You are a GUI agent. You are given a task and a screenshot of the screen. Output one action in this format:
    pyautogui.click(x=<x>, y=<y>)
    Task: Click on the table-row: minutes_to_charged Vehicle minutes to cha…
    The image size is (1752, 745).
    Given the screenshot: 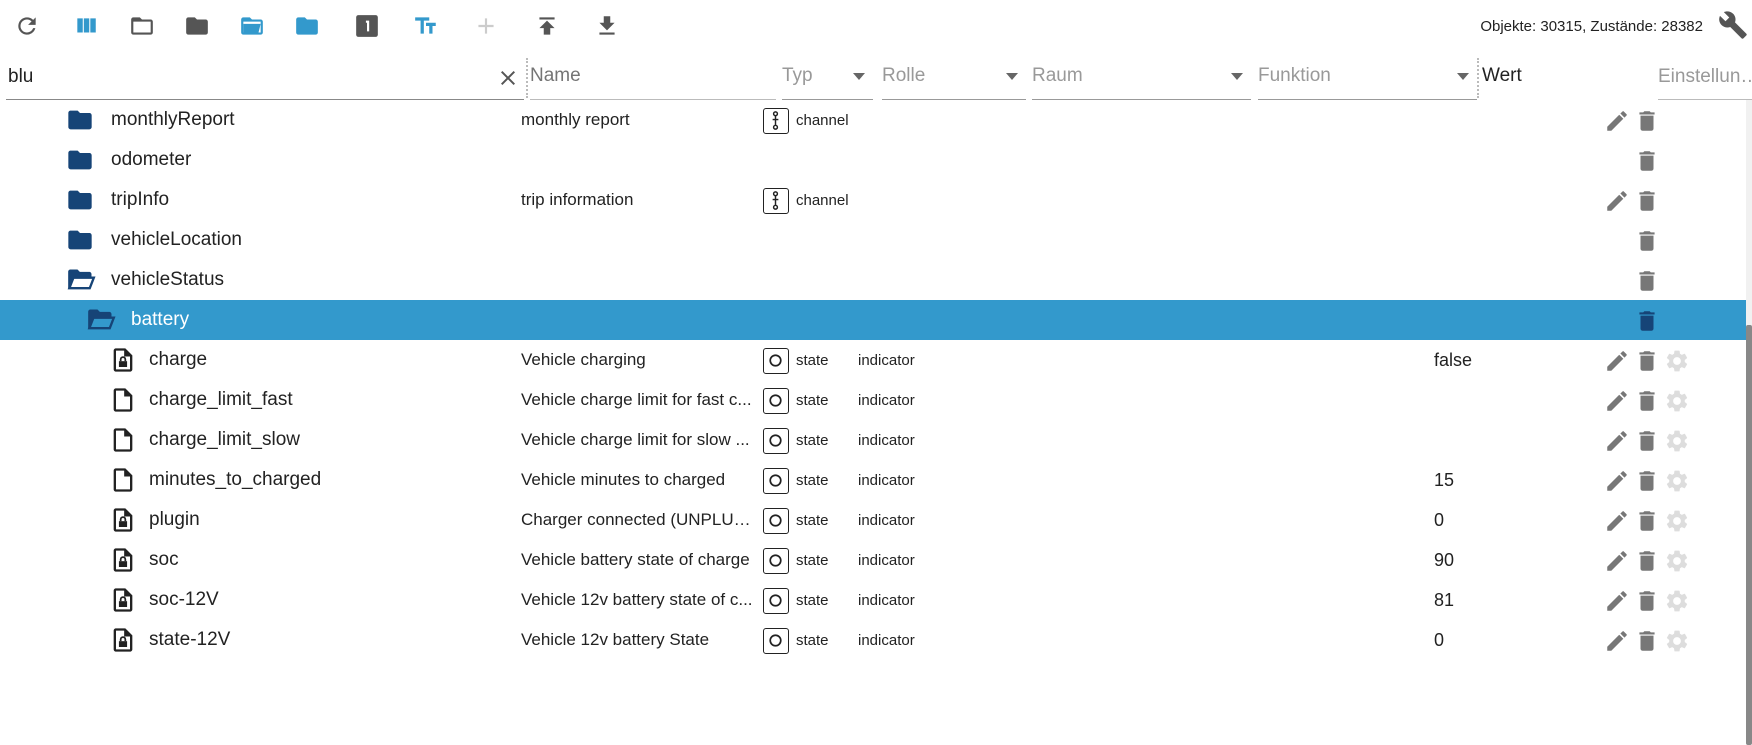 What is the action you would take?
    pyautogui.click(x=873, y=480)
    